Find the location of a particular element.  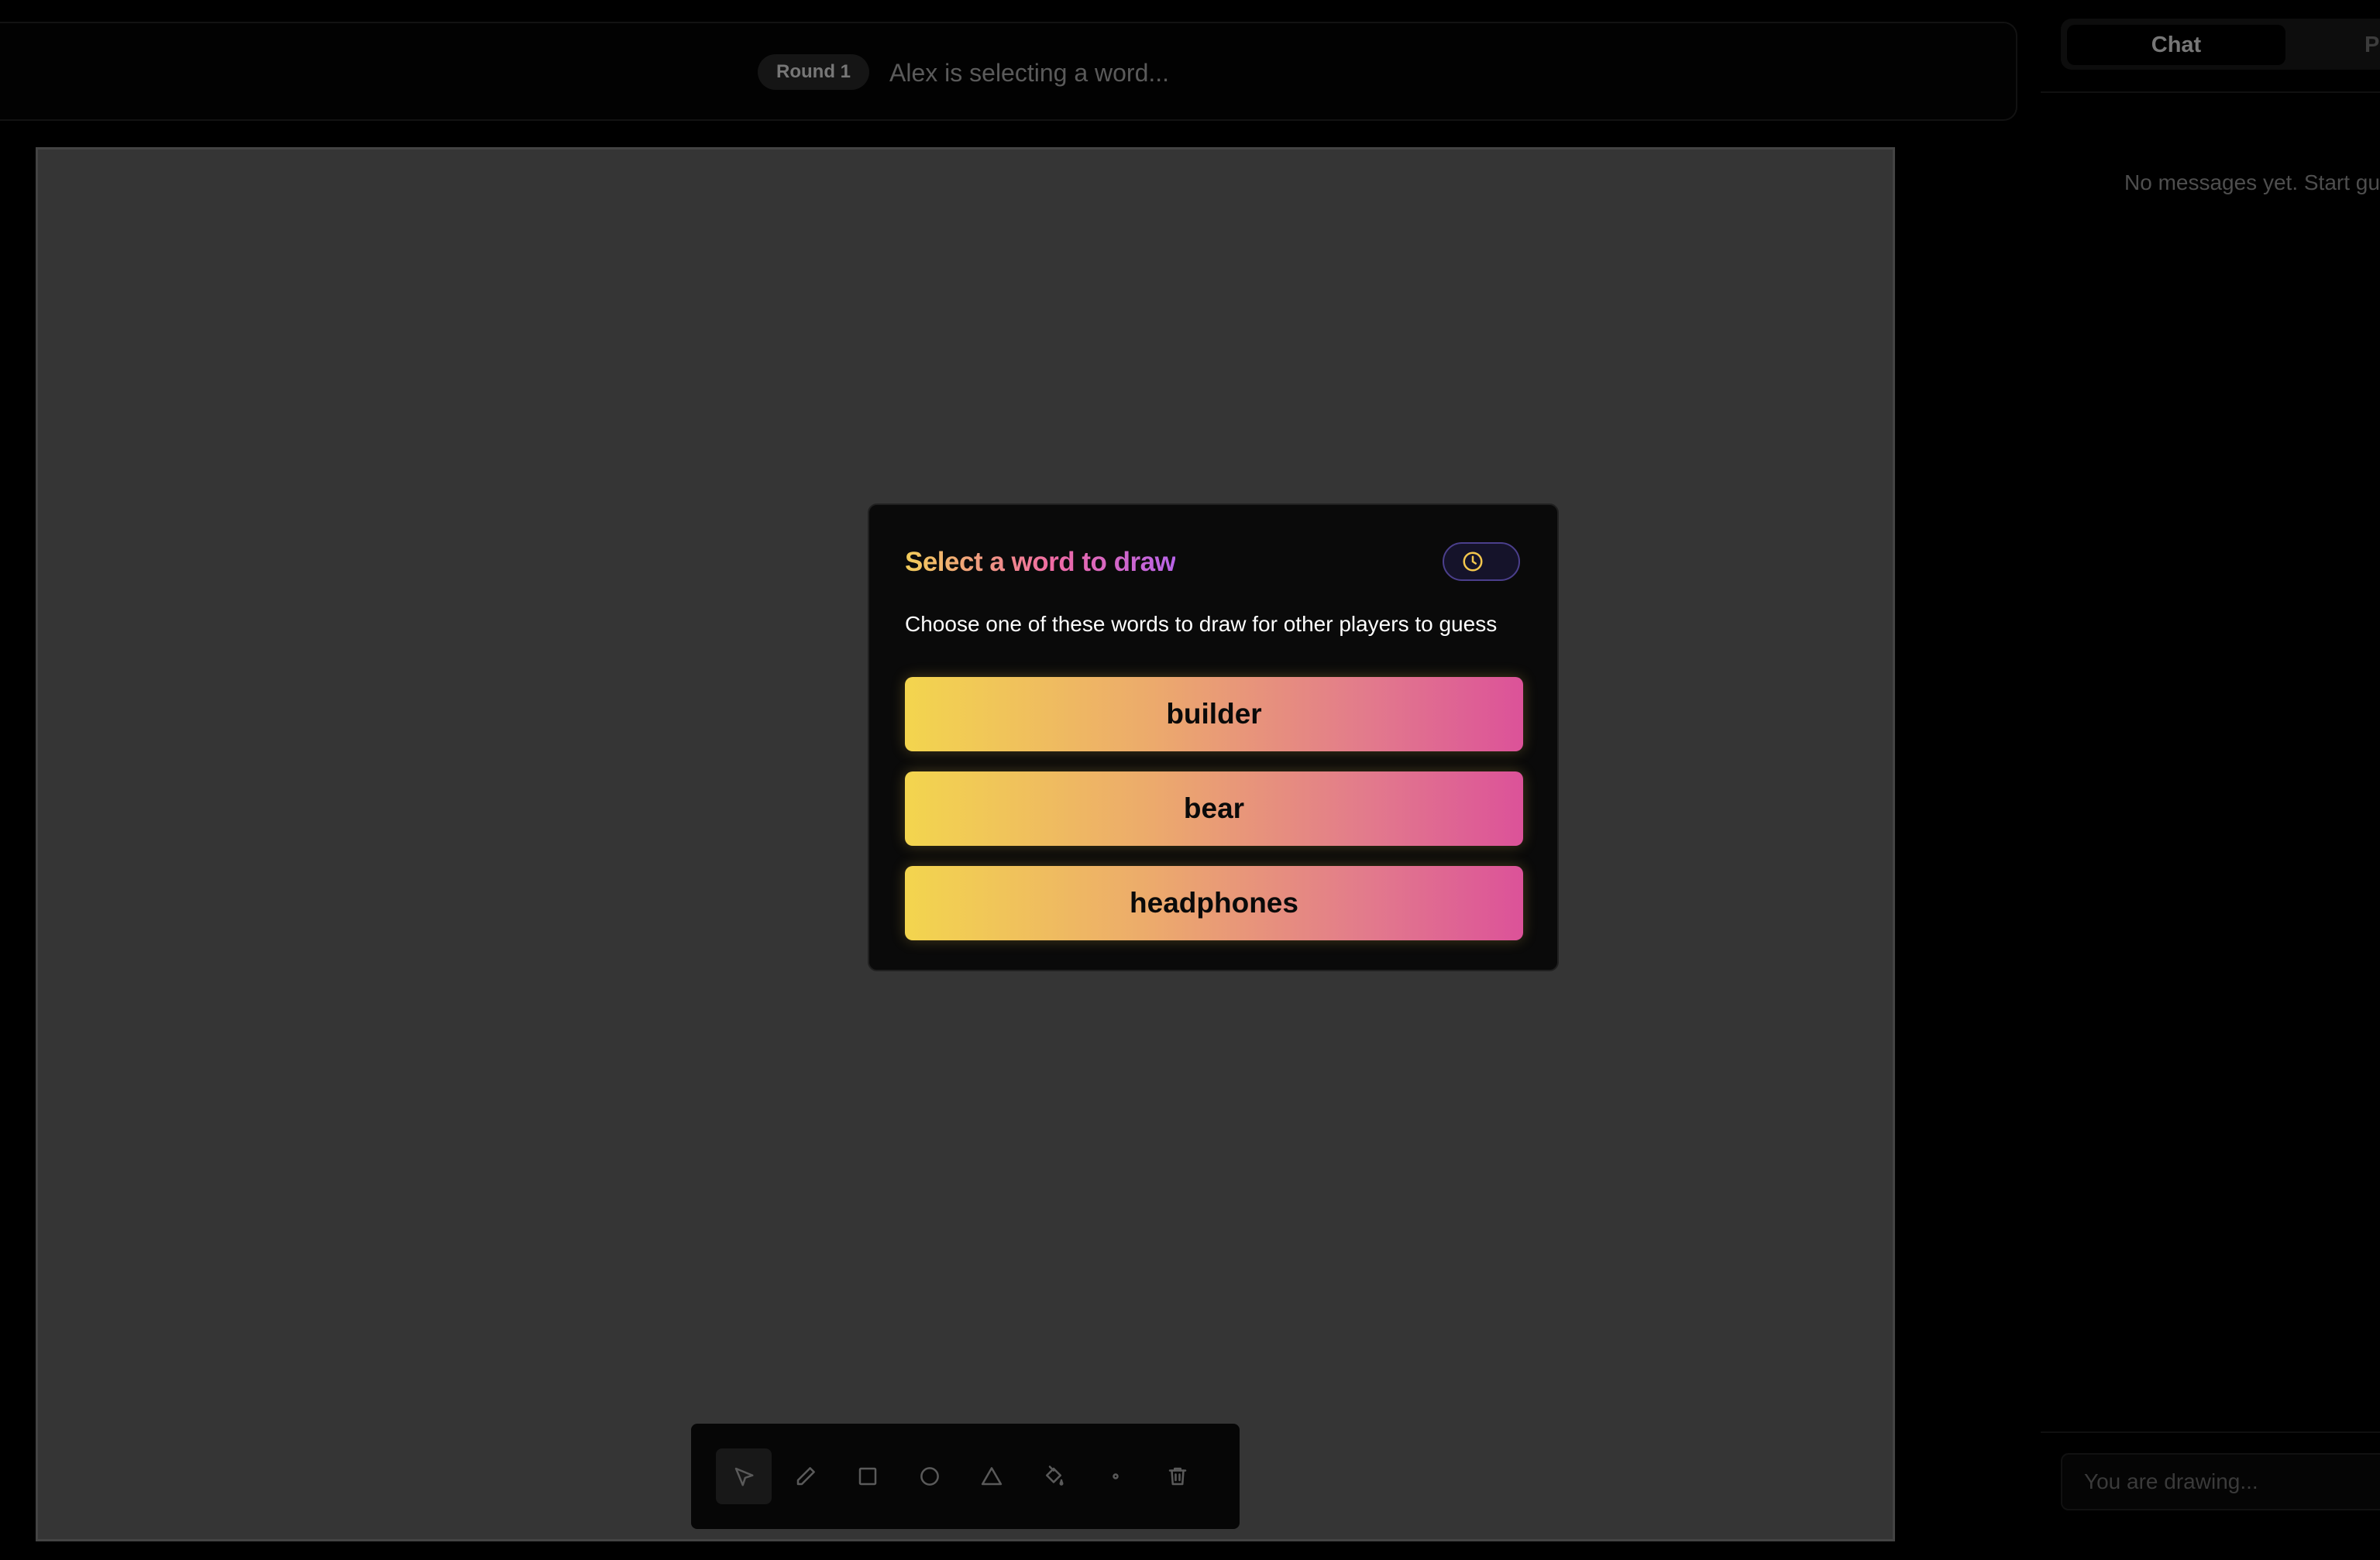

triangle-tool-button is located at coordinates (992, 1476).